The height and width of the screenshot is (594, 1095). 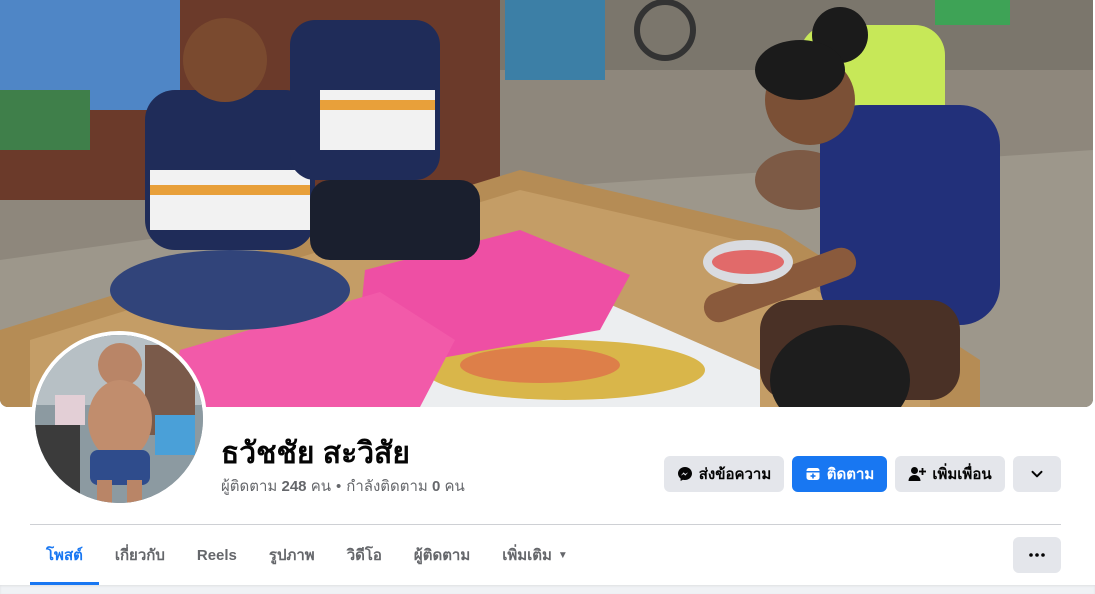 I want to click on tab-more: เพิ่มเติม ▼, so click(x=535, y=555).